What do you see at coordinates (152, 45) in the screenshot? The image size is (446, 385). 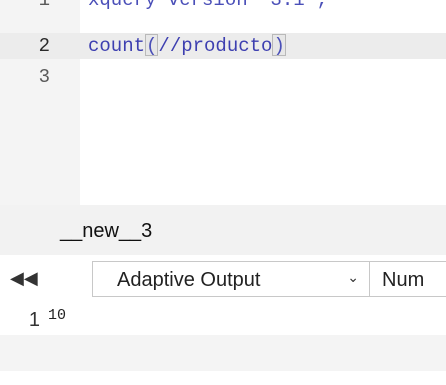 I see `matched-open-paren: (` at bounding box center [152, 45].